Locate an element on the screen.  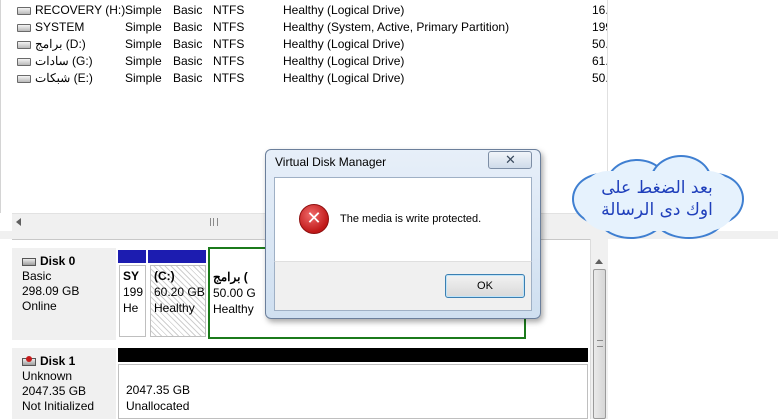
disk1-title: Disk 1 is located at coordinates (58, 361).